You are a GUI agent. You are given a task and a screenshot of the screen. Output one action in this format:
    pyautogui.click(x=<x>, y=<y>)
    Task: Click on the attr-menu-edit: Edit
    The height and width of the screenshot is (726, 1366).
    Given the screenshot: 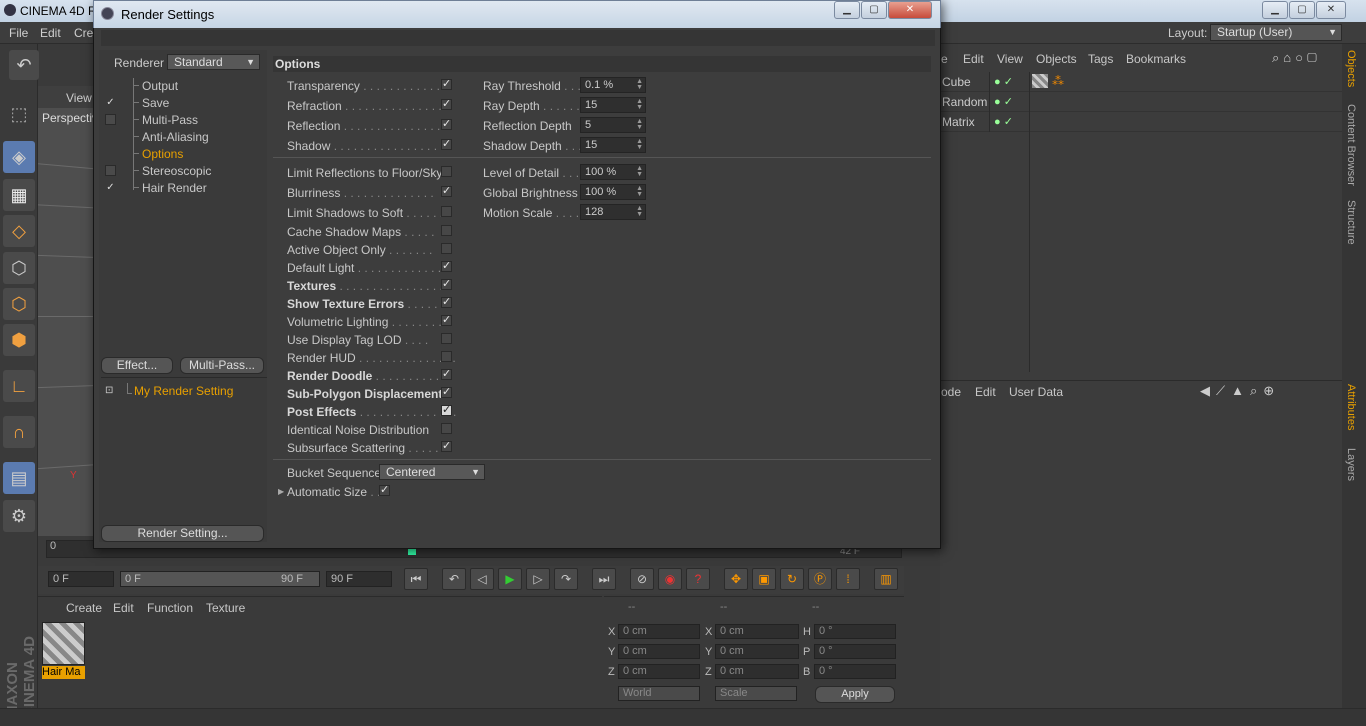 What is the action you would take?
    pyautogui.click(x=985, y=392)
    